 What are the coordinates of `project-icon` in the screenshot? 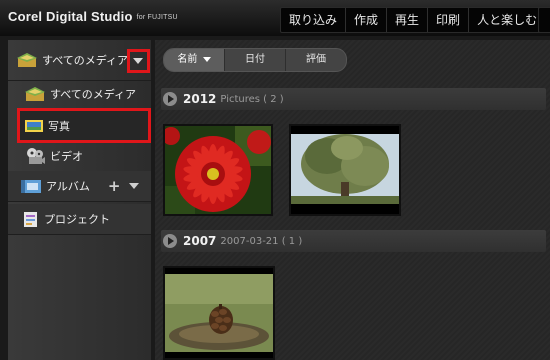 It's located at (31, 219).